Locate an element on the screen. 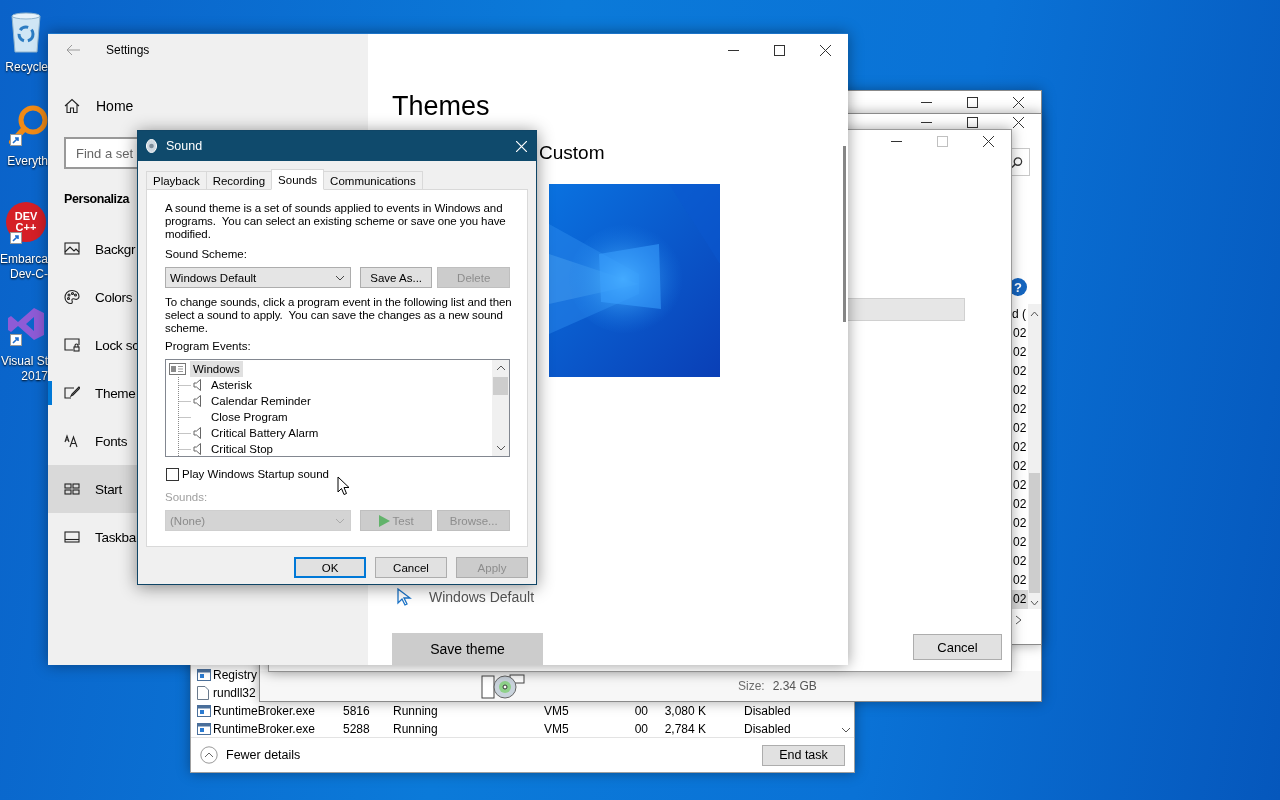 The height and width of the screenshot is (800, 1280). size-label: Size: is located at coordinates (751, 686).